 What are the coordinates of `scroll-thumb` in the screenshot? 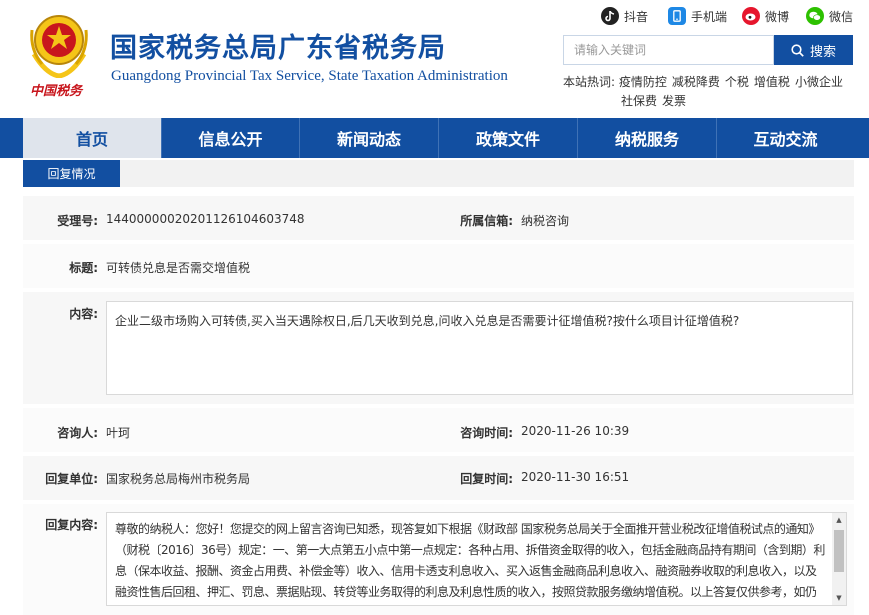 It's located at (839, 551).